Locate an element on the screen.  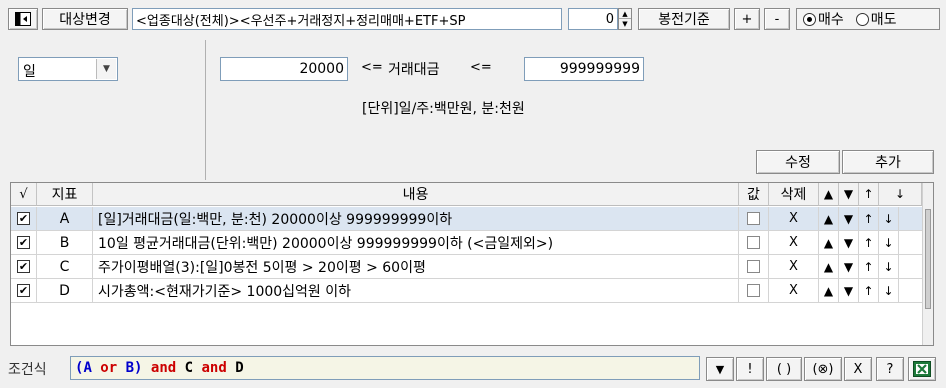
modify-button: 수정 is located at coordinates (798, 162).